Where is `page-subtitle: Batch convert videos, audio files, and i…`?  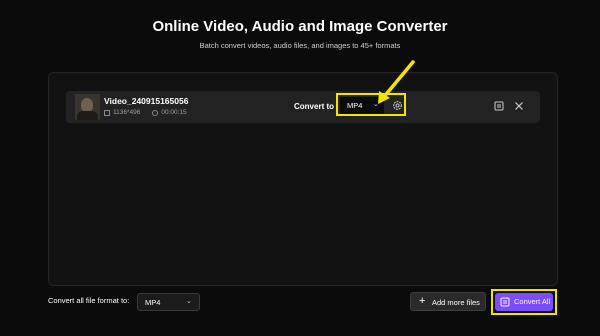 page-subtitle: Batch convert videos, audio files, and i… is located at coordinates (300, 45).